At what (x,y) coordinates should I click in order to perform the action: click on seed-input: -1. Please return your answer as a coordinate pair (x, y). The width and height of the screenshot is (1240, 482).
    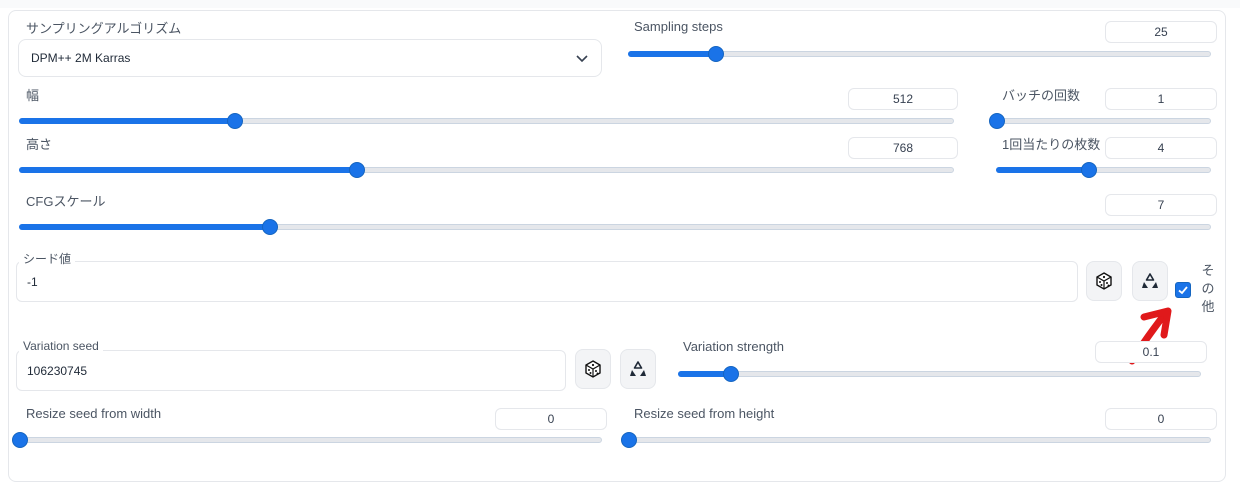
    Looking at the image, I should click on (547, 281).